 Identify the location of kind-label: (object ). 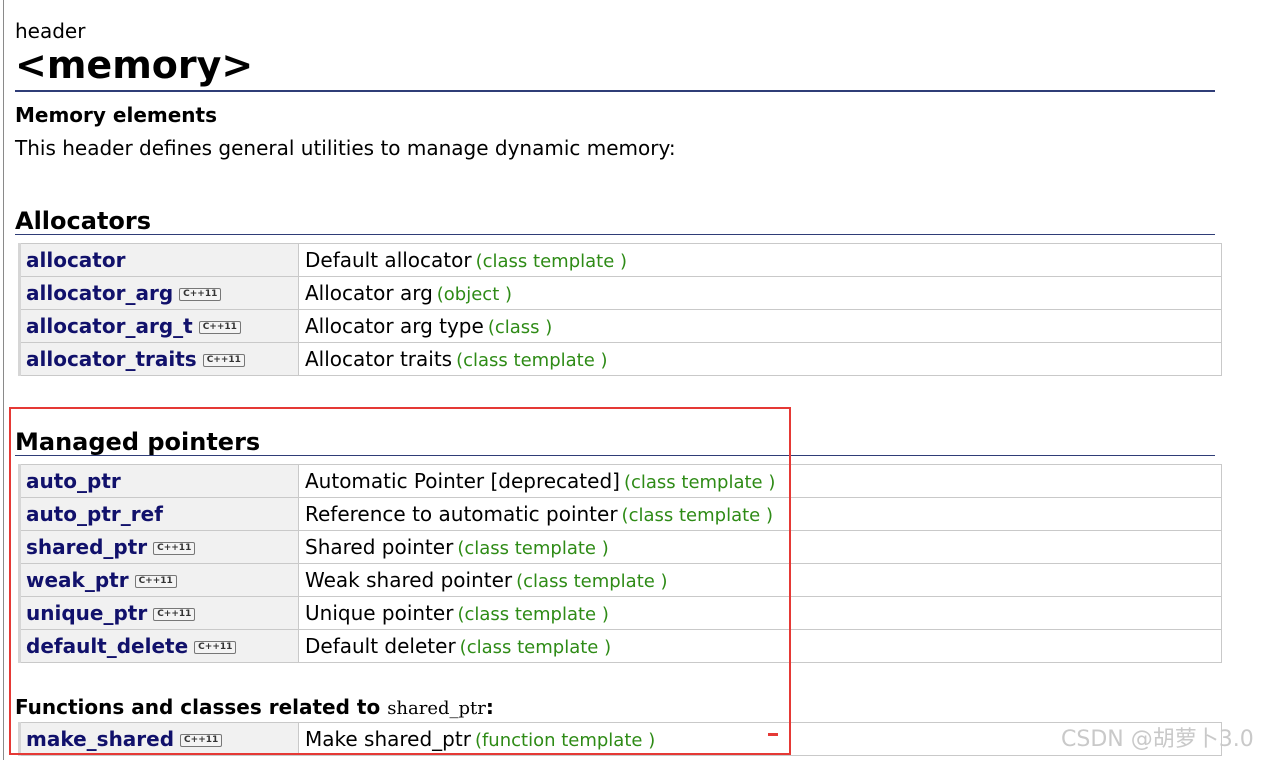
(474, 294).